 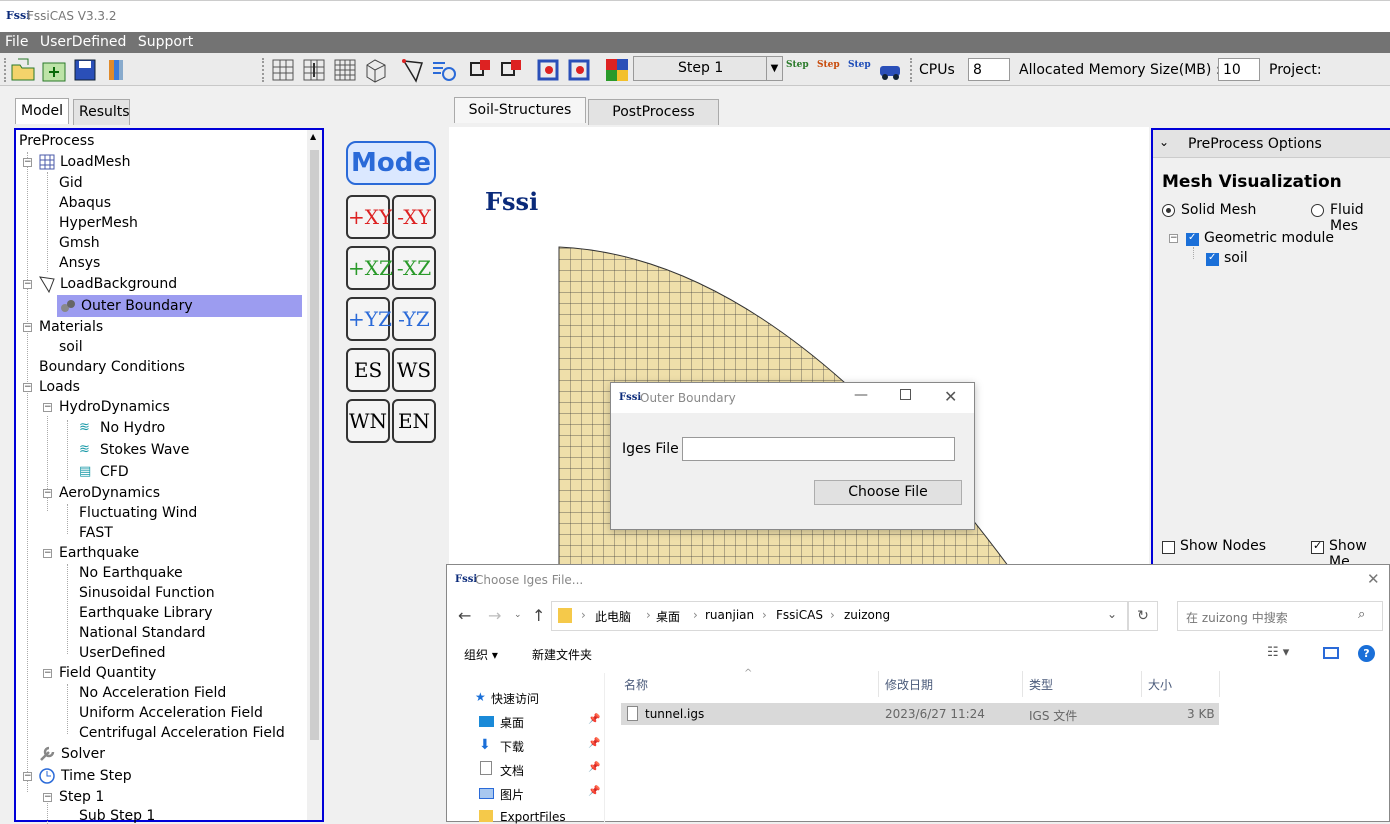 I want to click on view-minus-xz-button: -XZ, so click(x=414, y=268).